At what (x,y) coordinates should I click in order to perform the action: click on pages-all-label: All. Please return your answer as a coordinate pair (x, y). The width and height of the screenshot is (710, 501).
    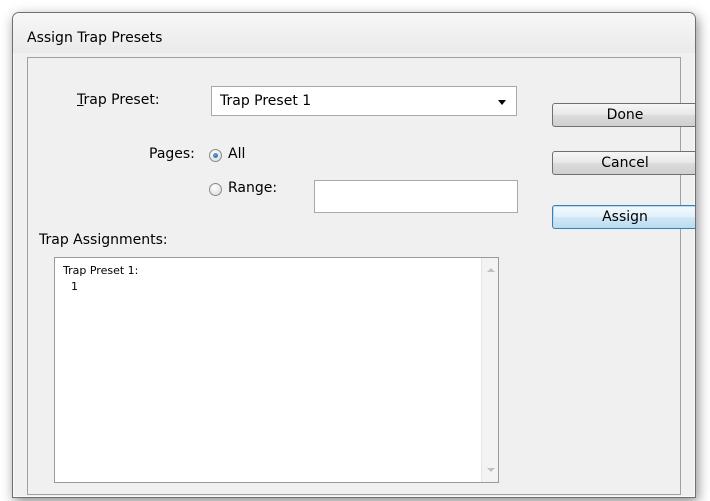
    Looking at the image, I should click on (236, 154).